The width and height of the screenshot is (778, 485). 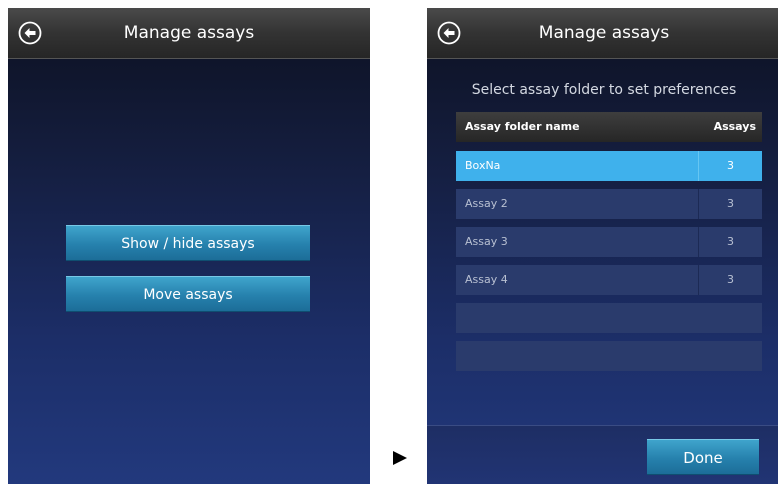 What do you see at coordinates (483, 165) in the screenshot?
I see `folder-name-cell: BoxNa` at bounding box center [483, 165].